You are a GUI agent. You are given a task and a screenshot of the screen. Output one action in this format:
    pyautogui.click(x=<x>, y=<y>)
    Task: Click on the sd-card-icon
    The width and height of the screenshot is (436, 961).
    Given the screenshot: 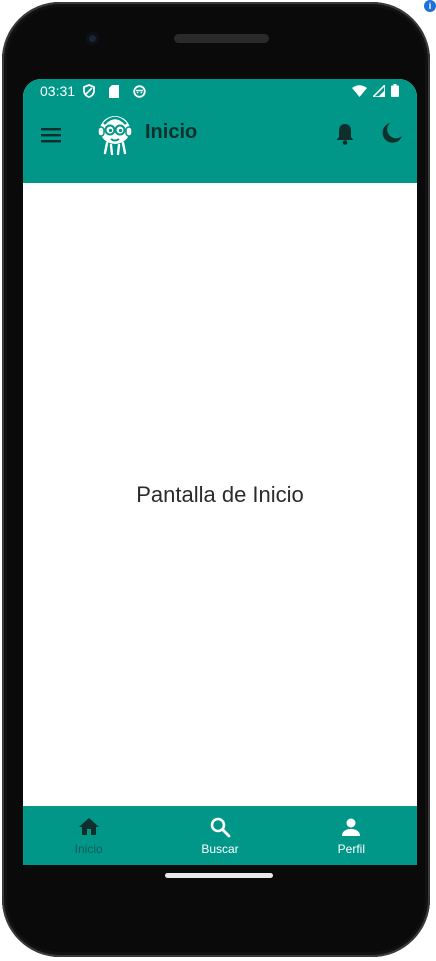 What is the action you would take?
    pyautogui.click(x=114, y=91)
    